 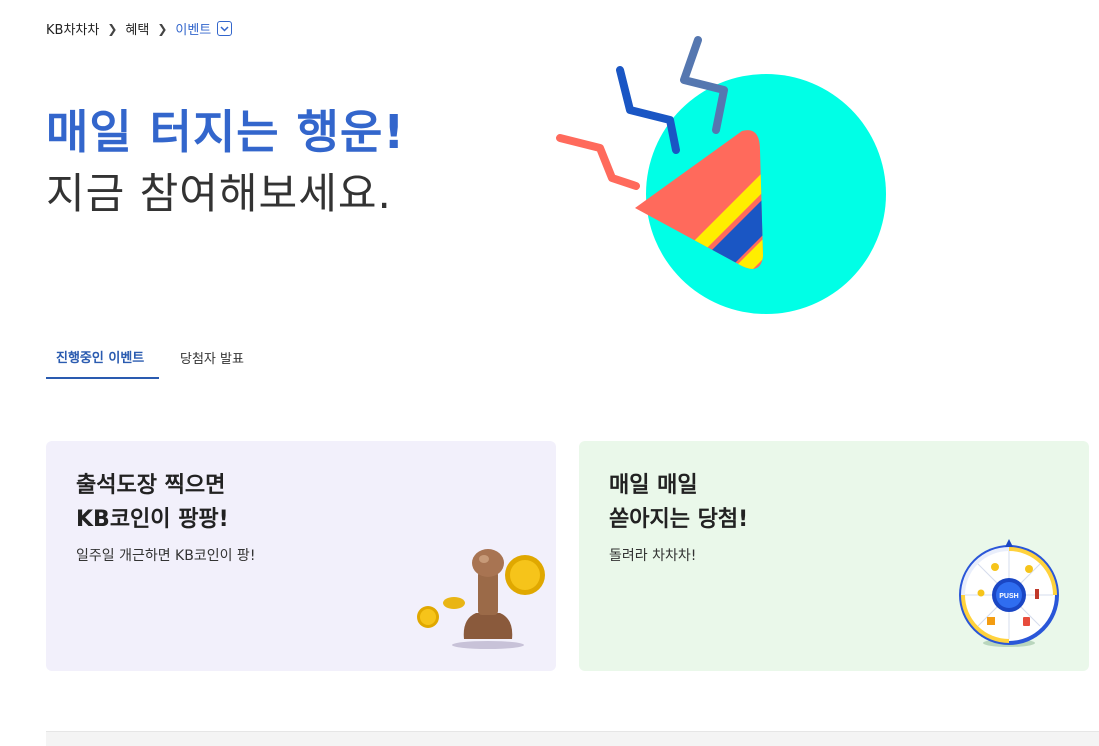 I want to click on event-card-description: 일주일 개근하면 KB코인이 팡!, so click(x=166, y=556).